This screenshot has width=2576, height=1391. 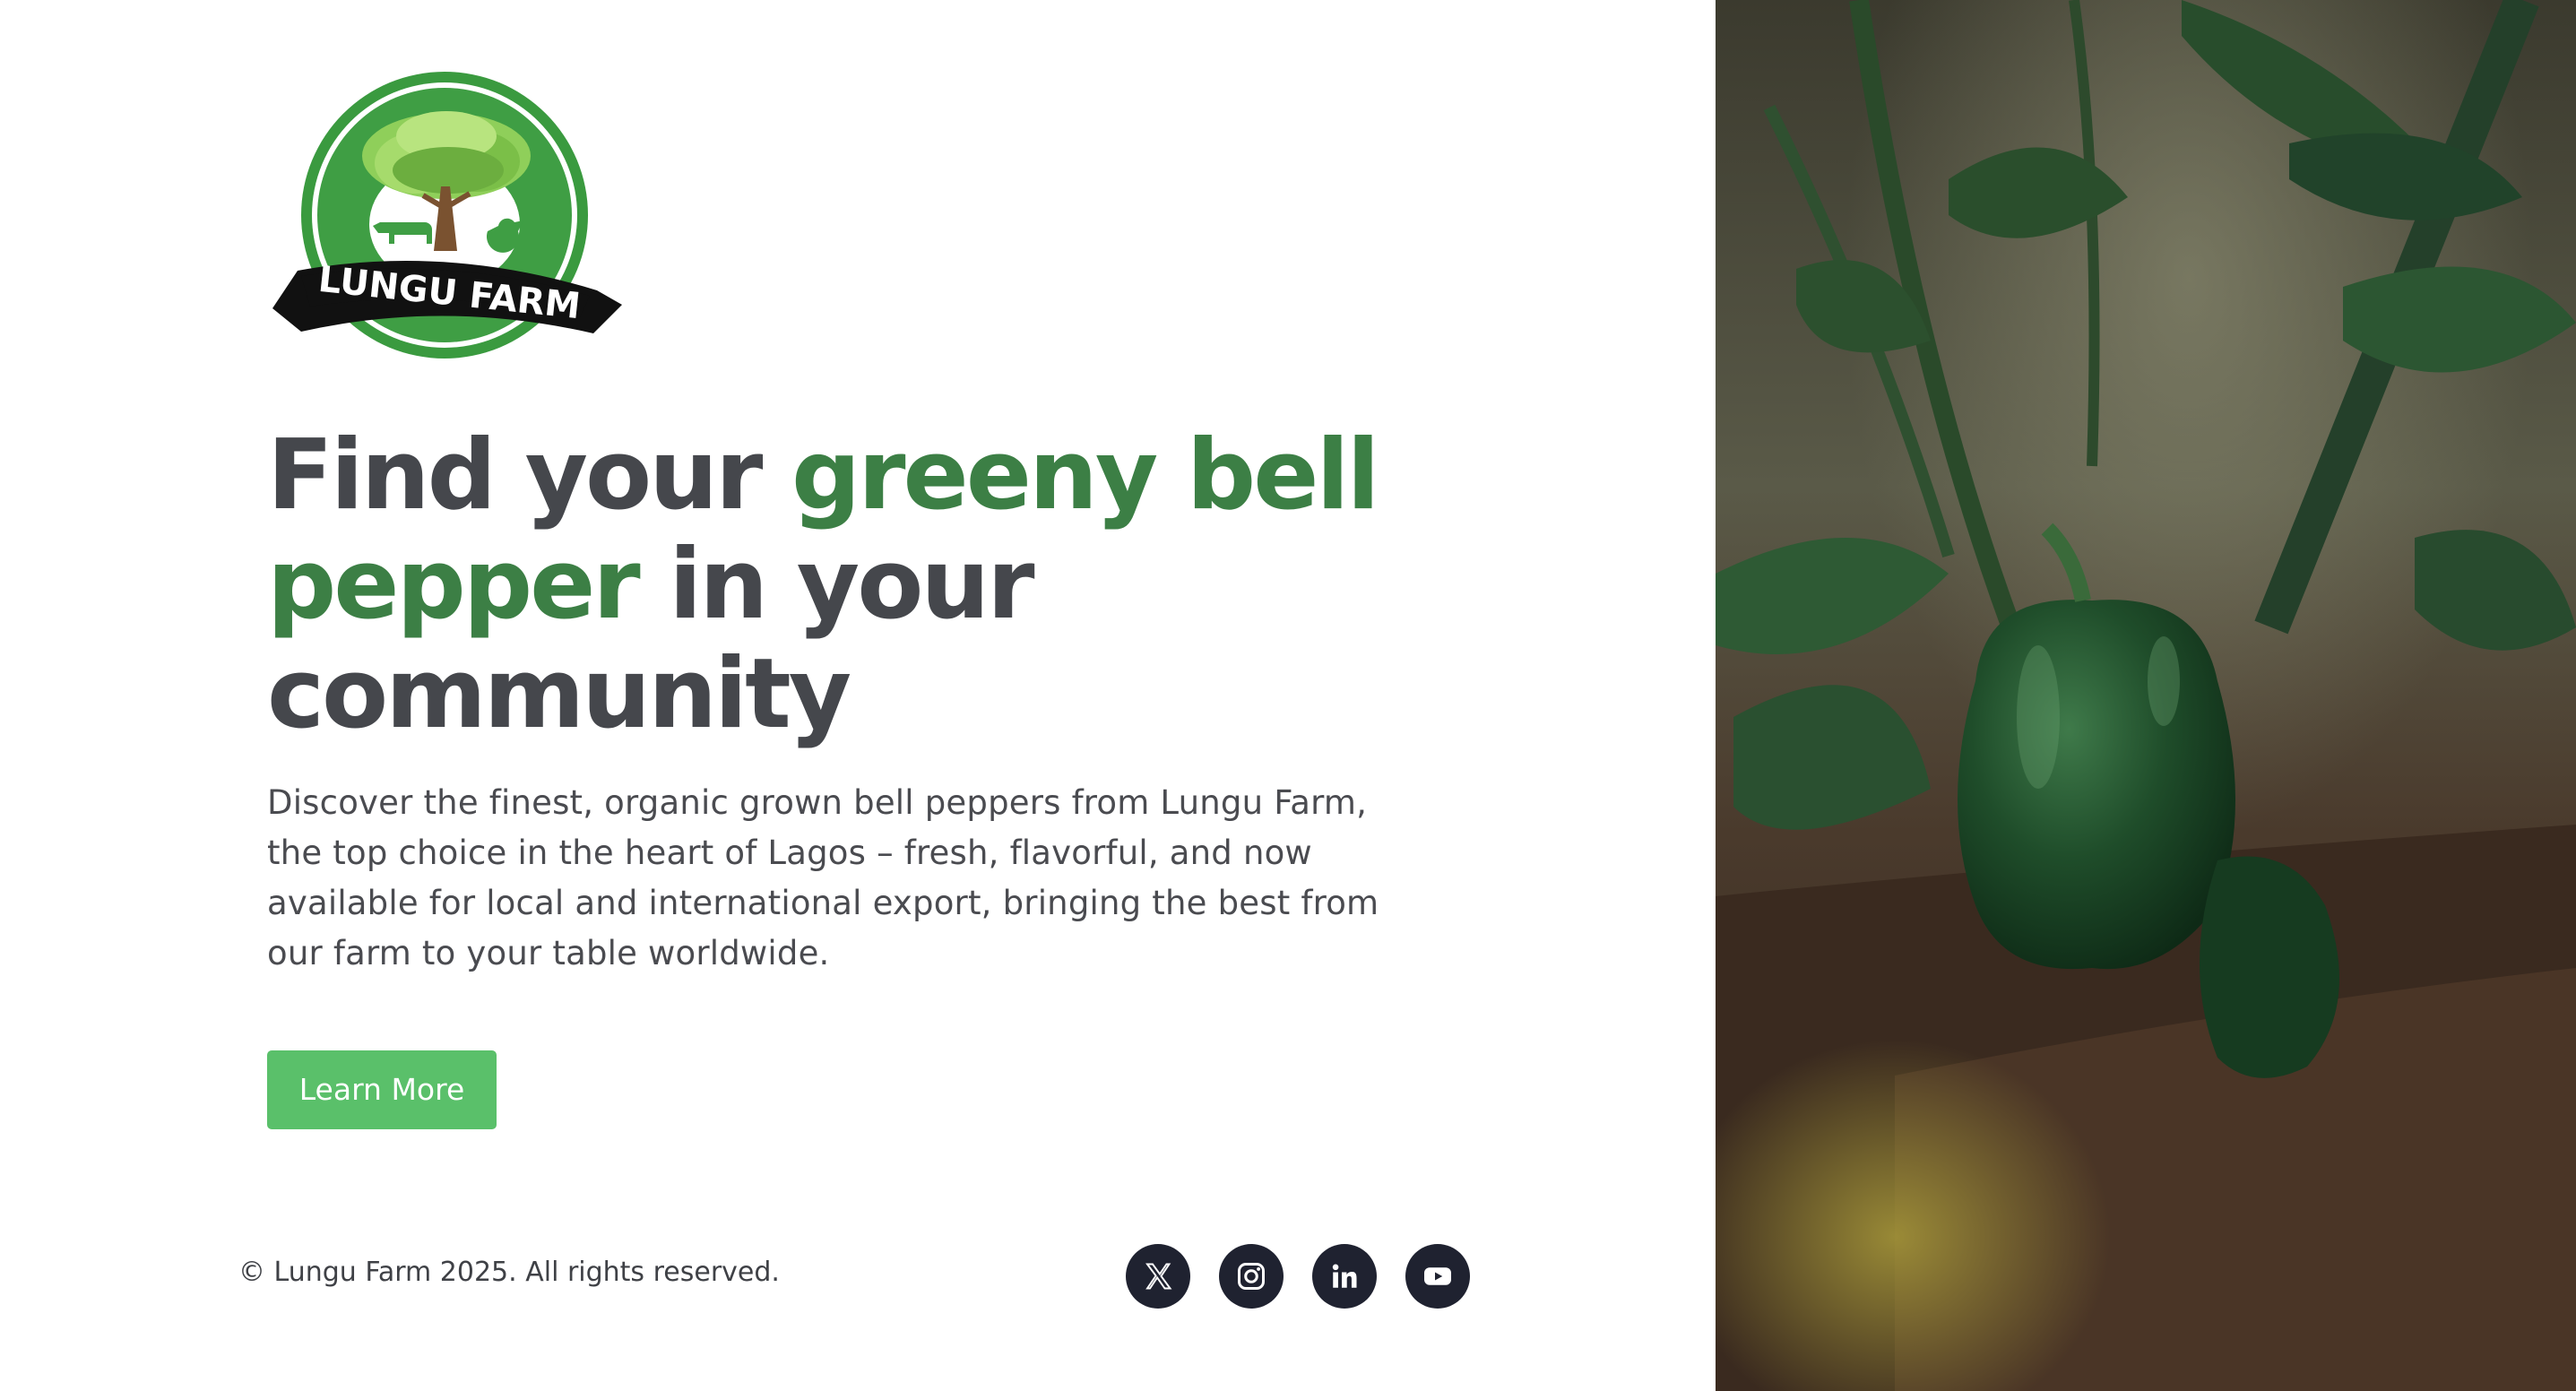 I want to click on youtube-icon, so click(x=1437, y=1276).